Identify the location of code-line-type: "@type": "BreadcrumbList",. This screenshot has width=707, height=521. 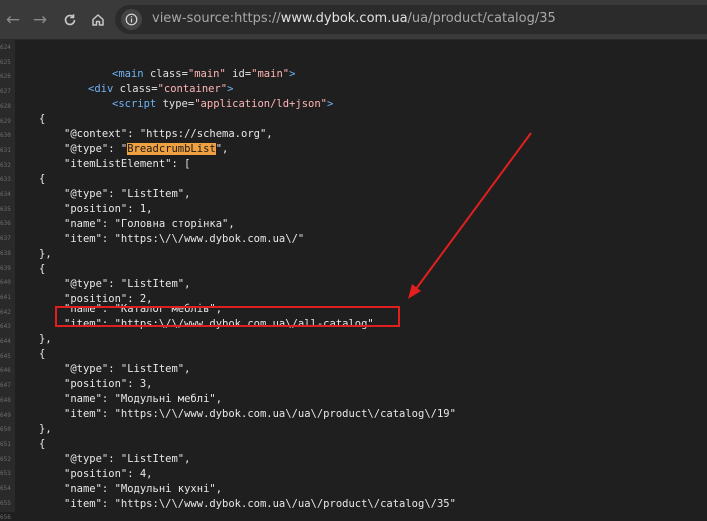
(146, 149).